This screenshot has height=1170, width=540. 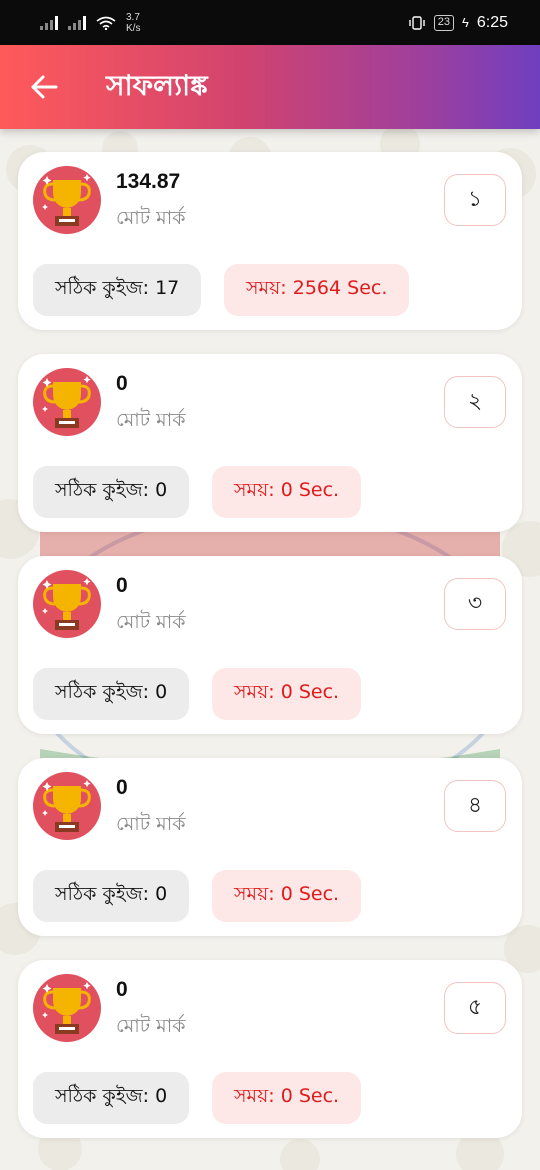 I want to click on rank-badge: ২, so click(x=475, y=402).